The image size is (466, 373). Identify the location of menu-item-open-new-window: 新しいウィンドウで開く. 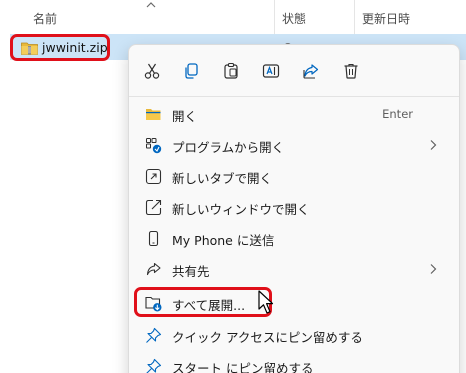
(294, 207).